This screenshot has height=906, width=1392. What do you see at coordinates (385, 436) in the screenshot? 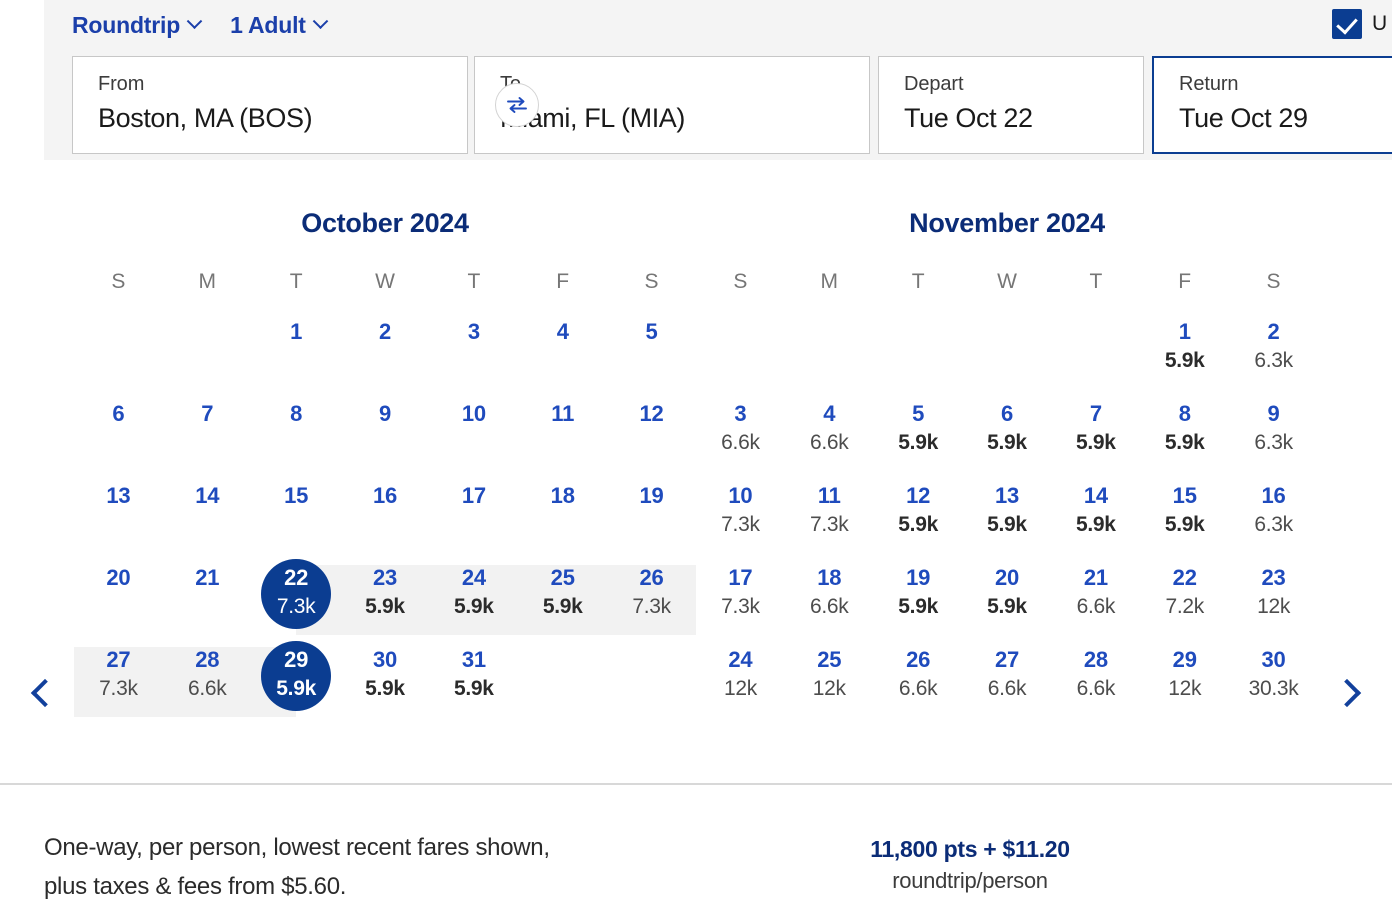
I see `calendar-day: 9` at bounding box center [385, 436].